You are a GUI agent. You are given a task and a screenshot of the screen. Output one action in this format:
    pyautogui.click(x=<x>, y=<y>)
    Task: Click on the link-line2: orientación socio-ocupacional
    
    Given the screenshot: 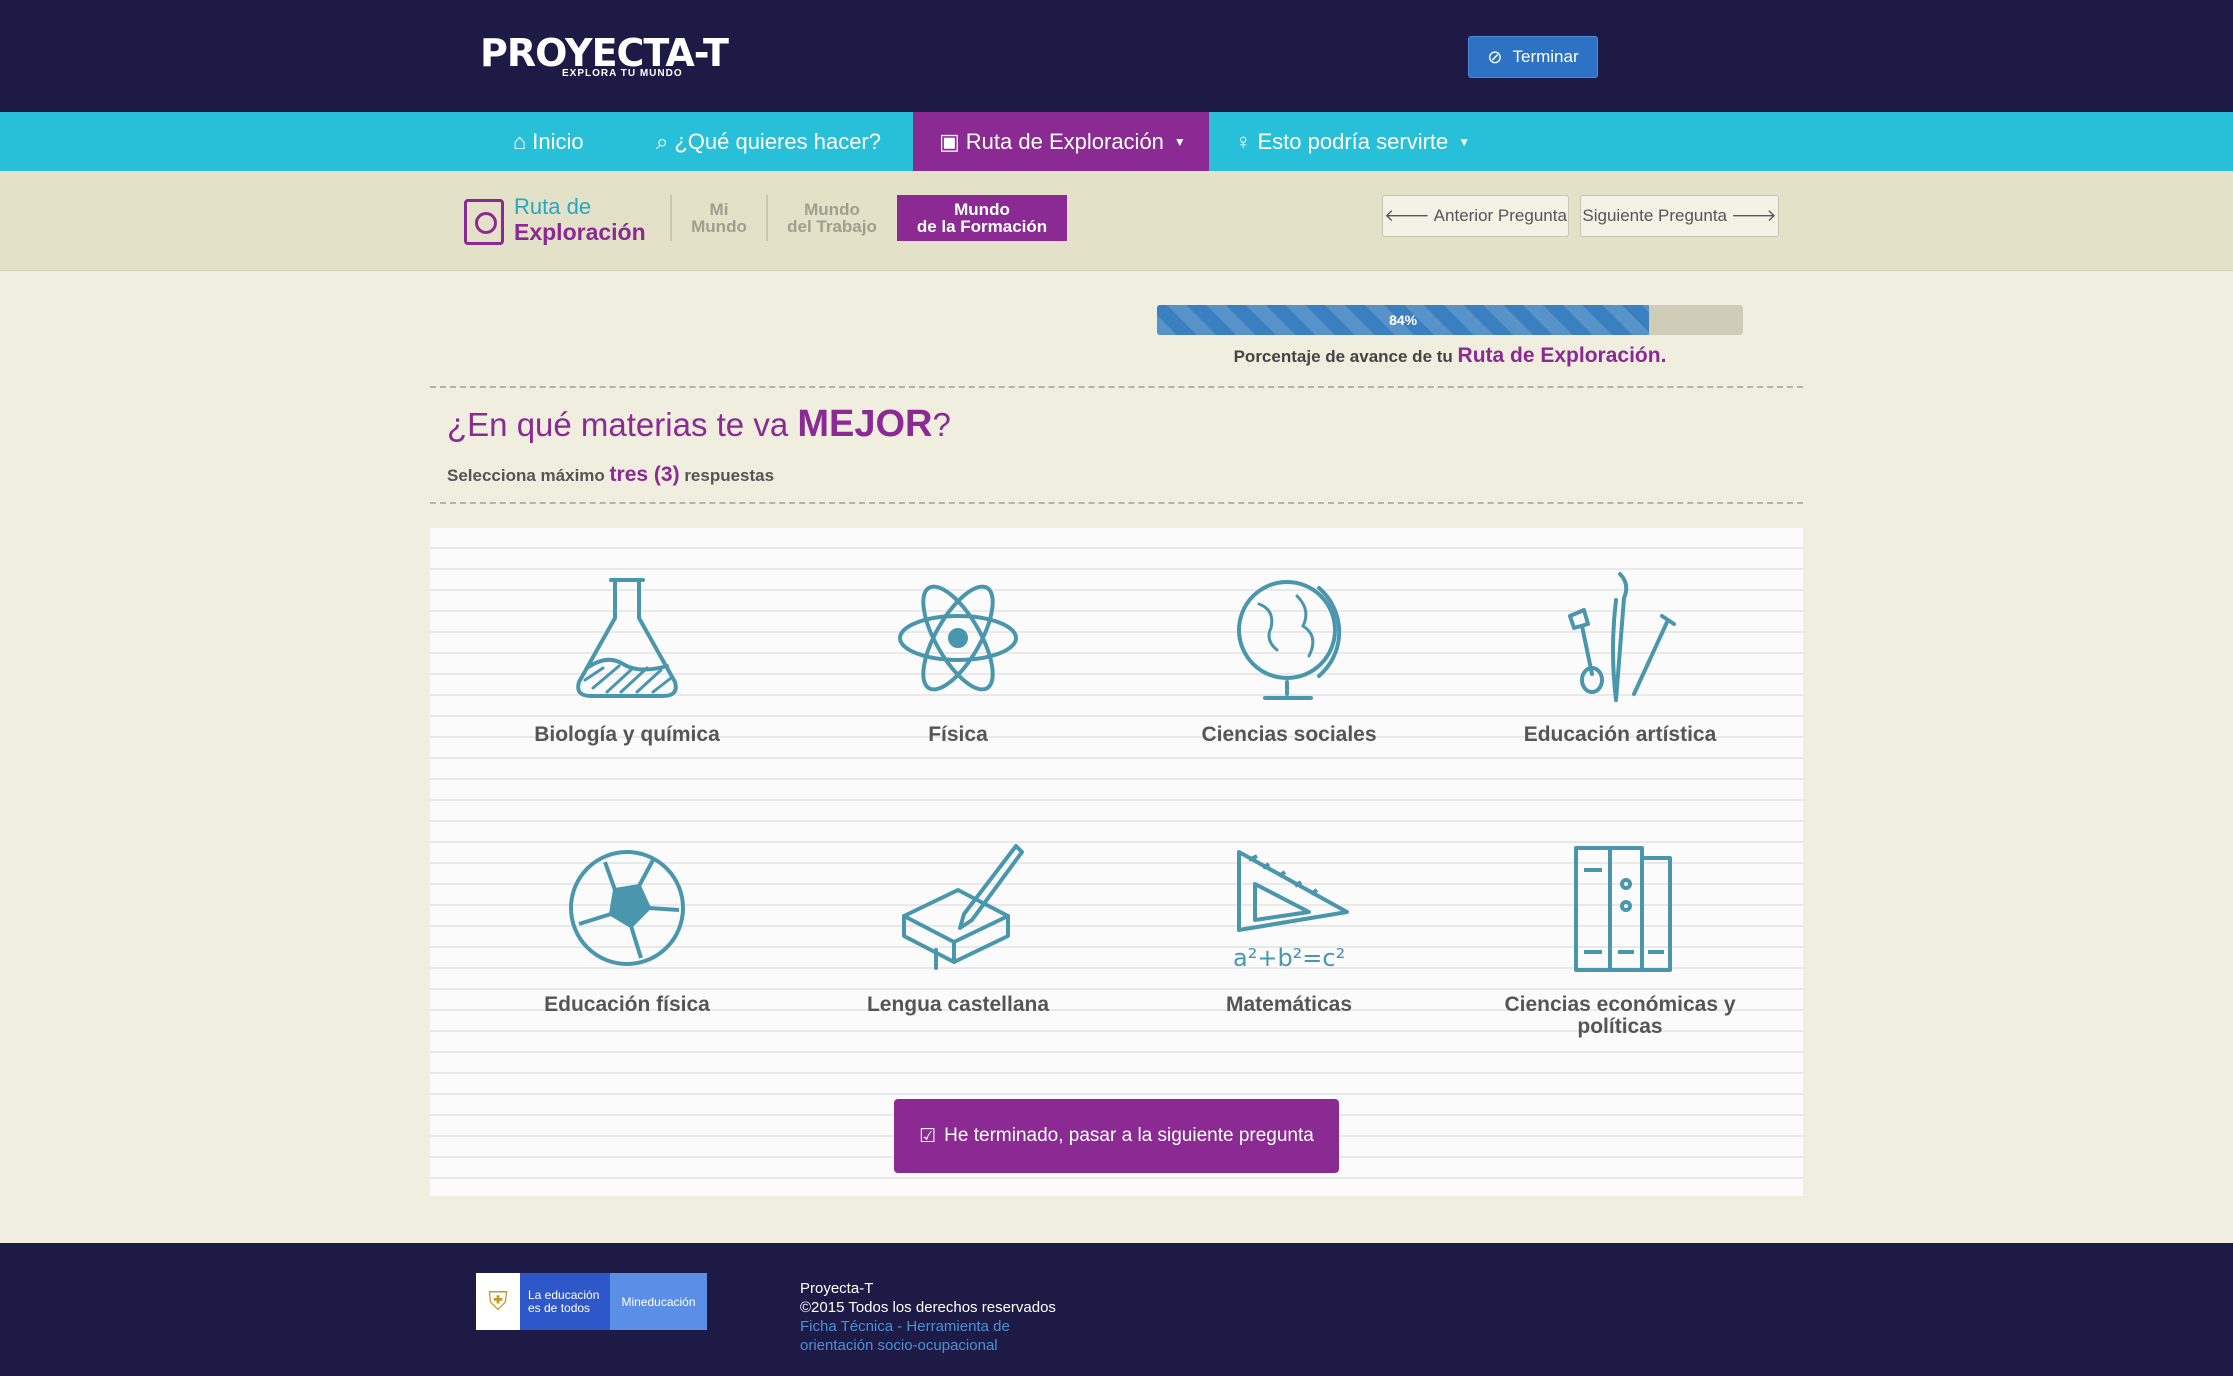 What is the action you would take?
    pyautogui.click(x=899, y=1345)
    